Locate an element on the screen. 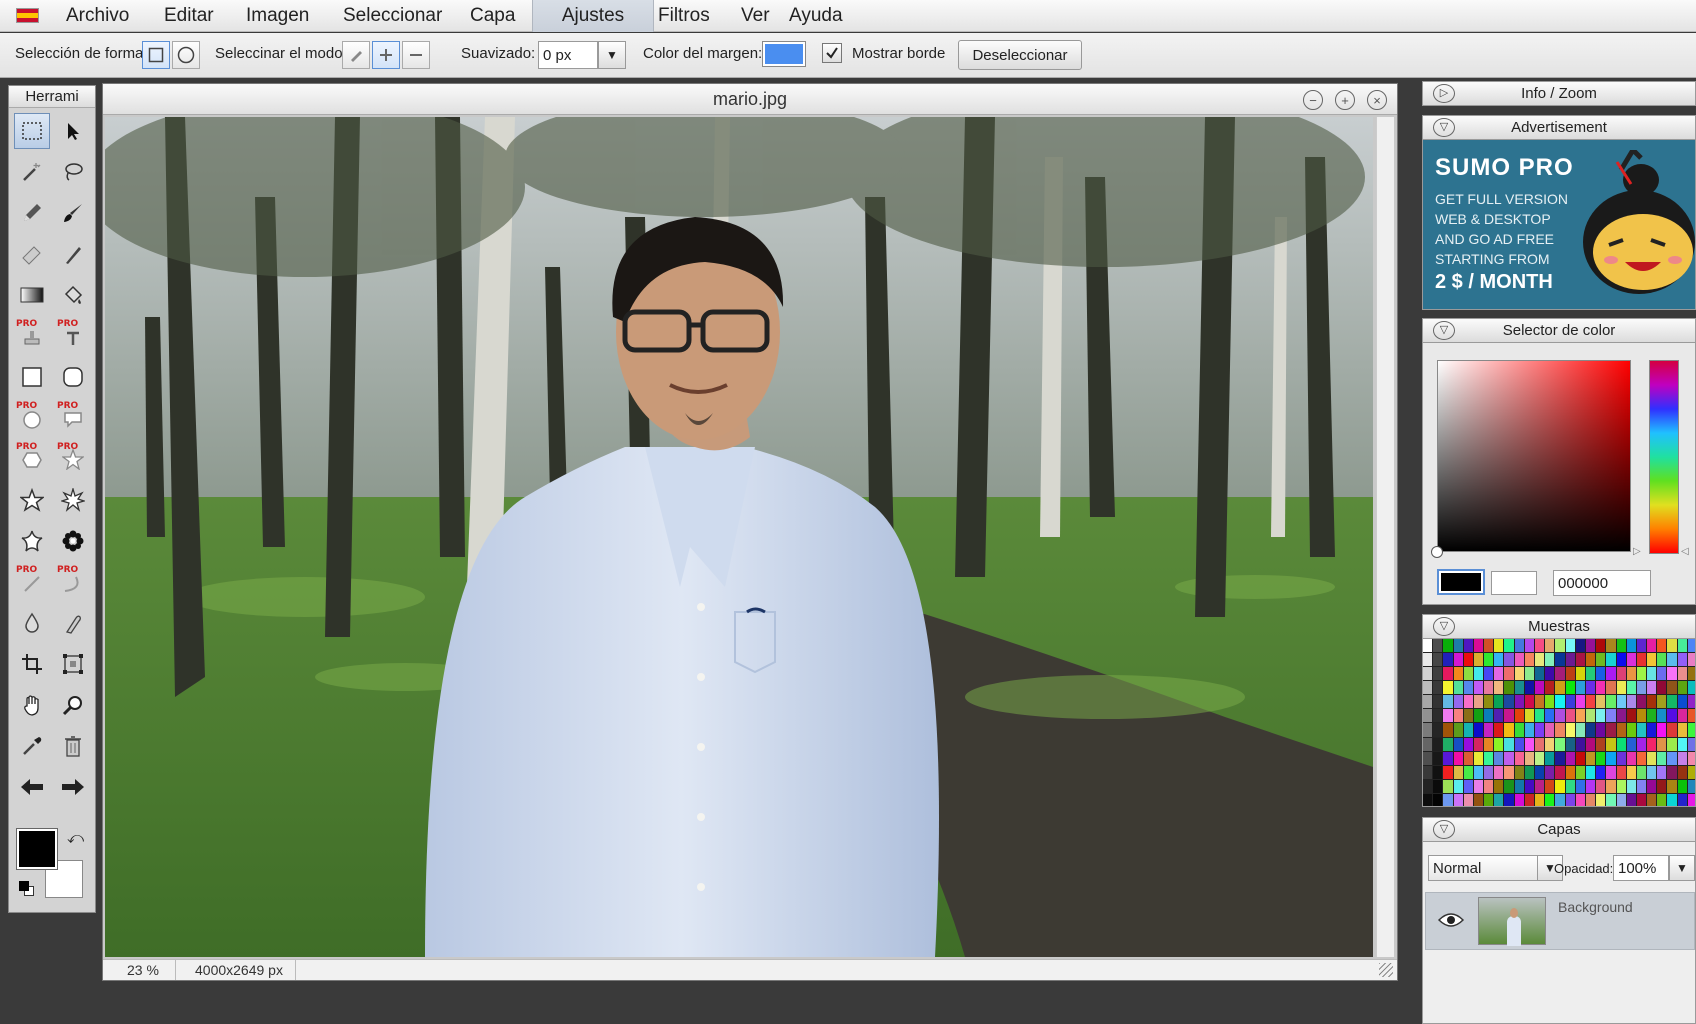  layers-panel-header: ▽ Capas is located at coordinates (1559, 829).